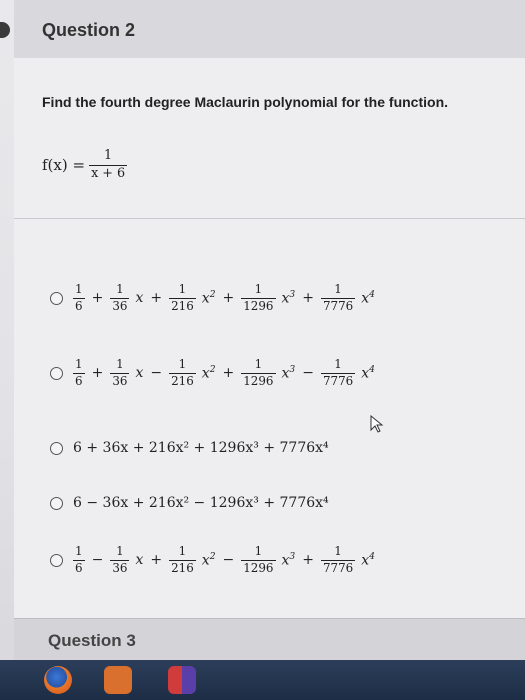 This screenshot has height=700, width=525. Describe the element at coordinates (58, 680) in the screenshot. I see `firefox-icon` at that location.